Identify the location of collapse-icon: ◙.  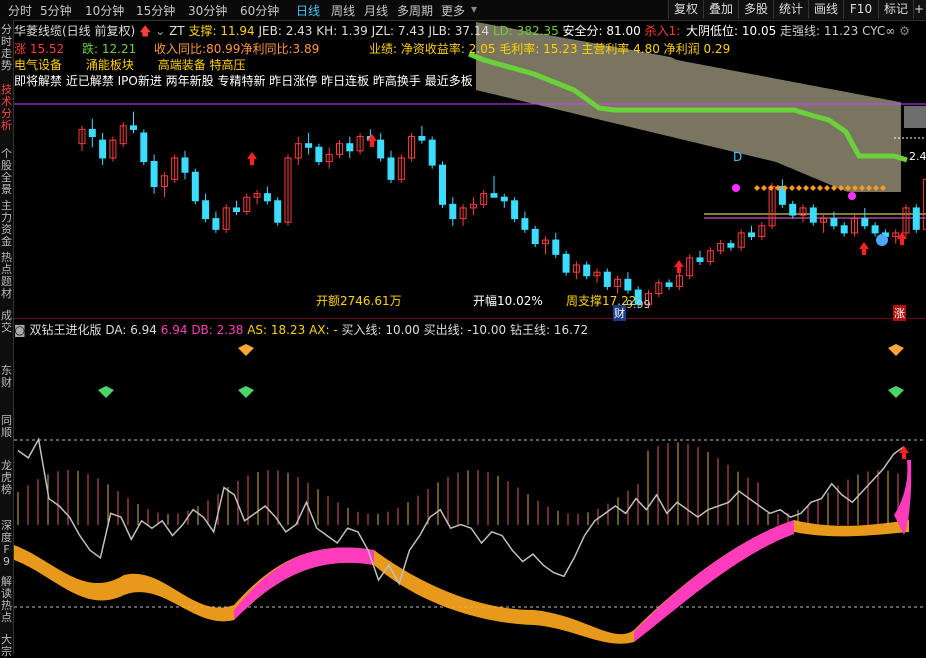
(20, 330).